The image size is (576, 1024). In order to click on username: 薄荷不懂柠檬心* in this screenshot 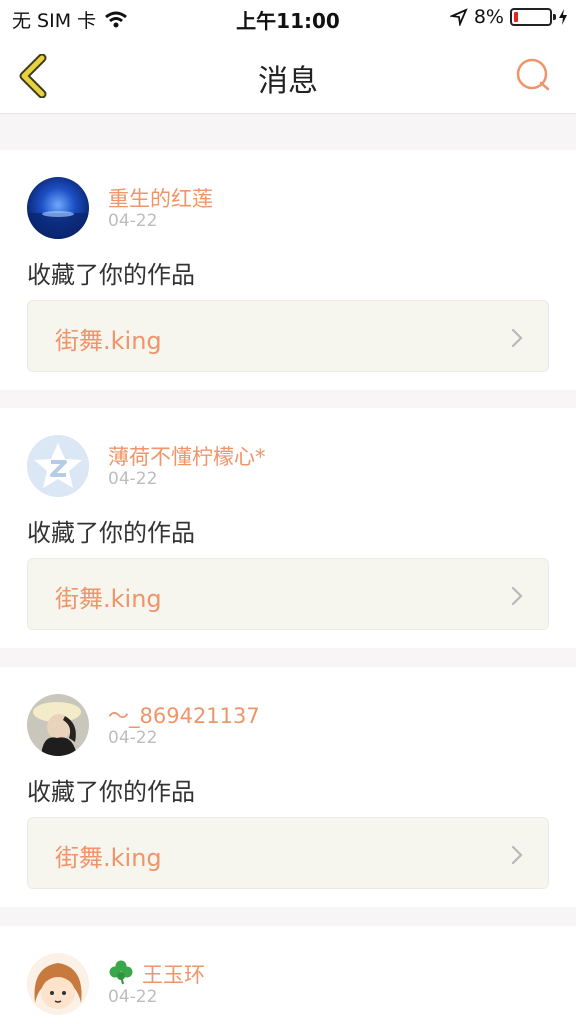, I will do `click(187, 456)`.